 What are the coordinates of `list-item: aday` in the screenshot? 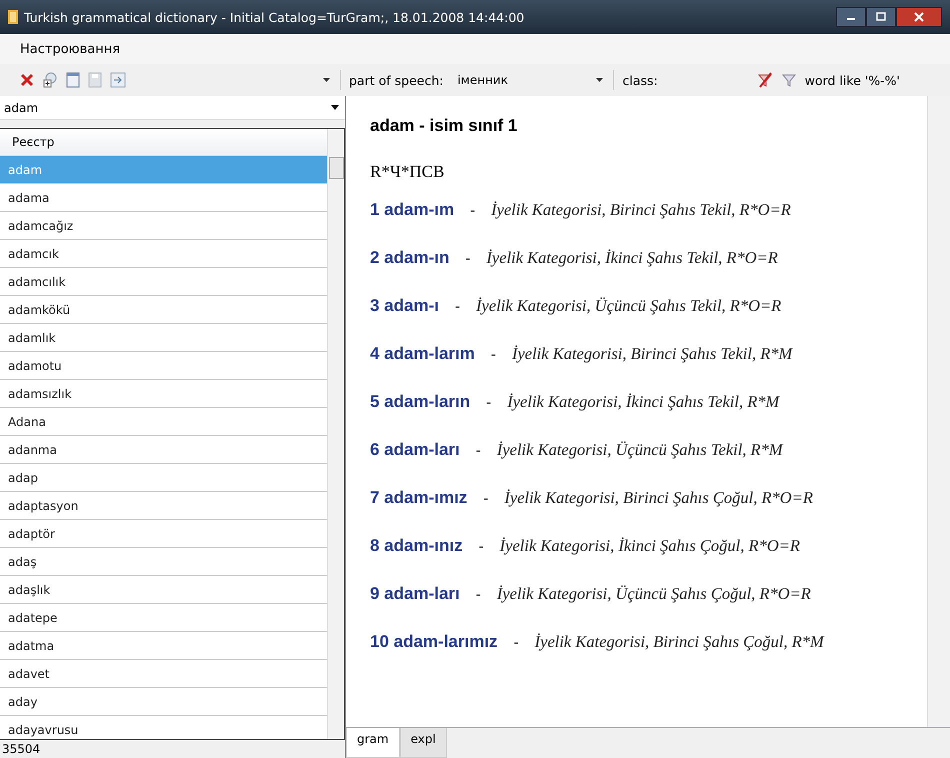 It's located at (163, 702).